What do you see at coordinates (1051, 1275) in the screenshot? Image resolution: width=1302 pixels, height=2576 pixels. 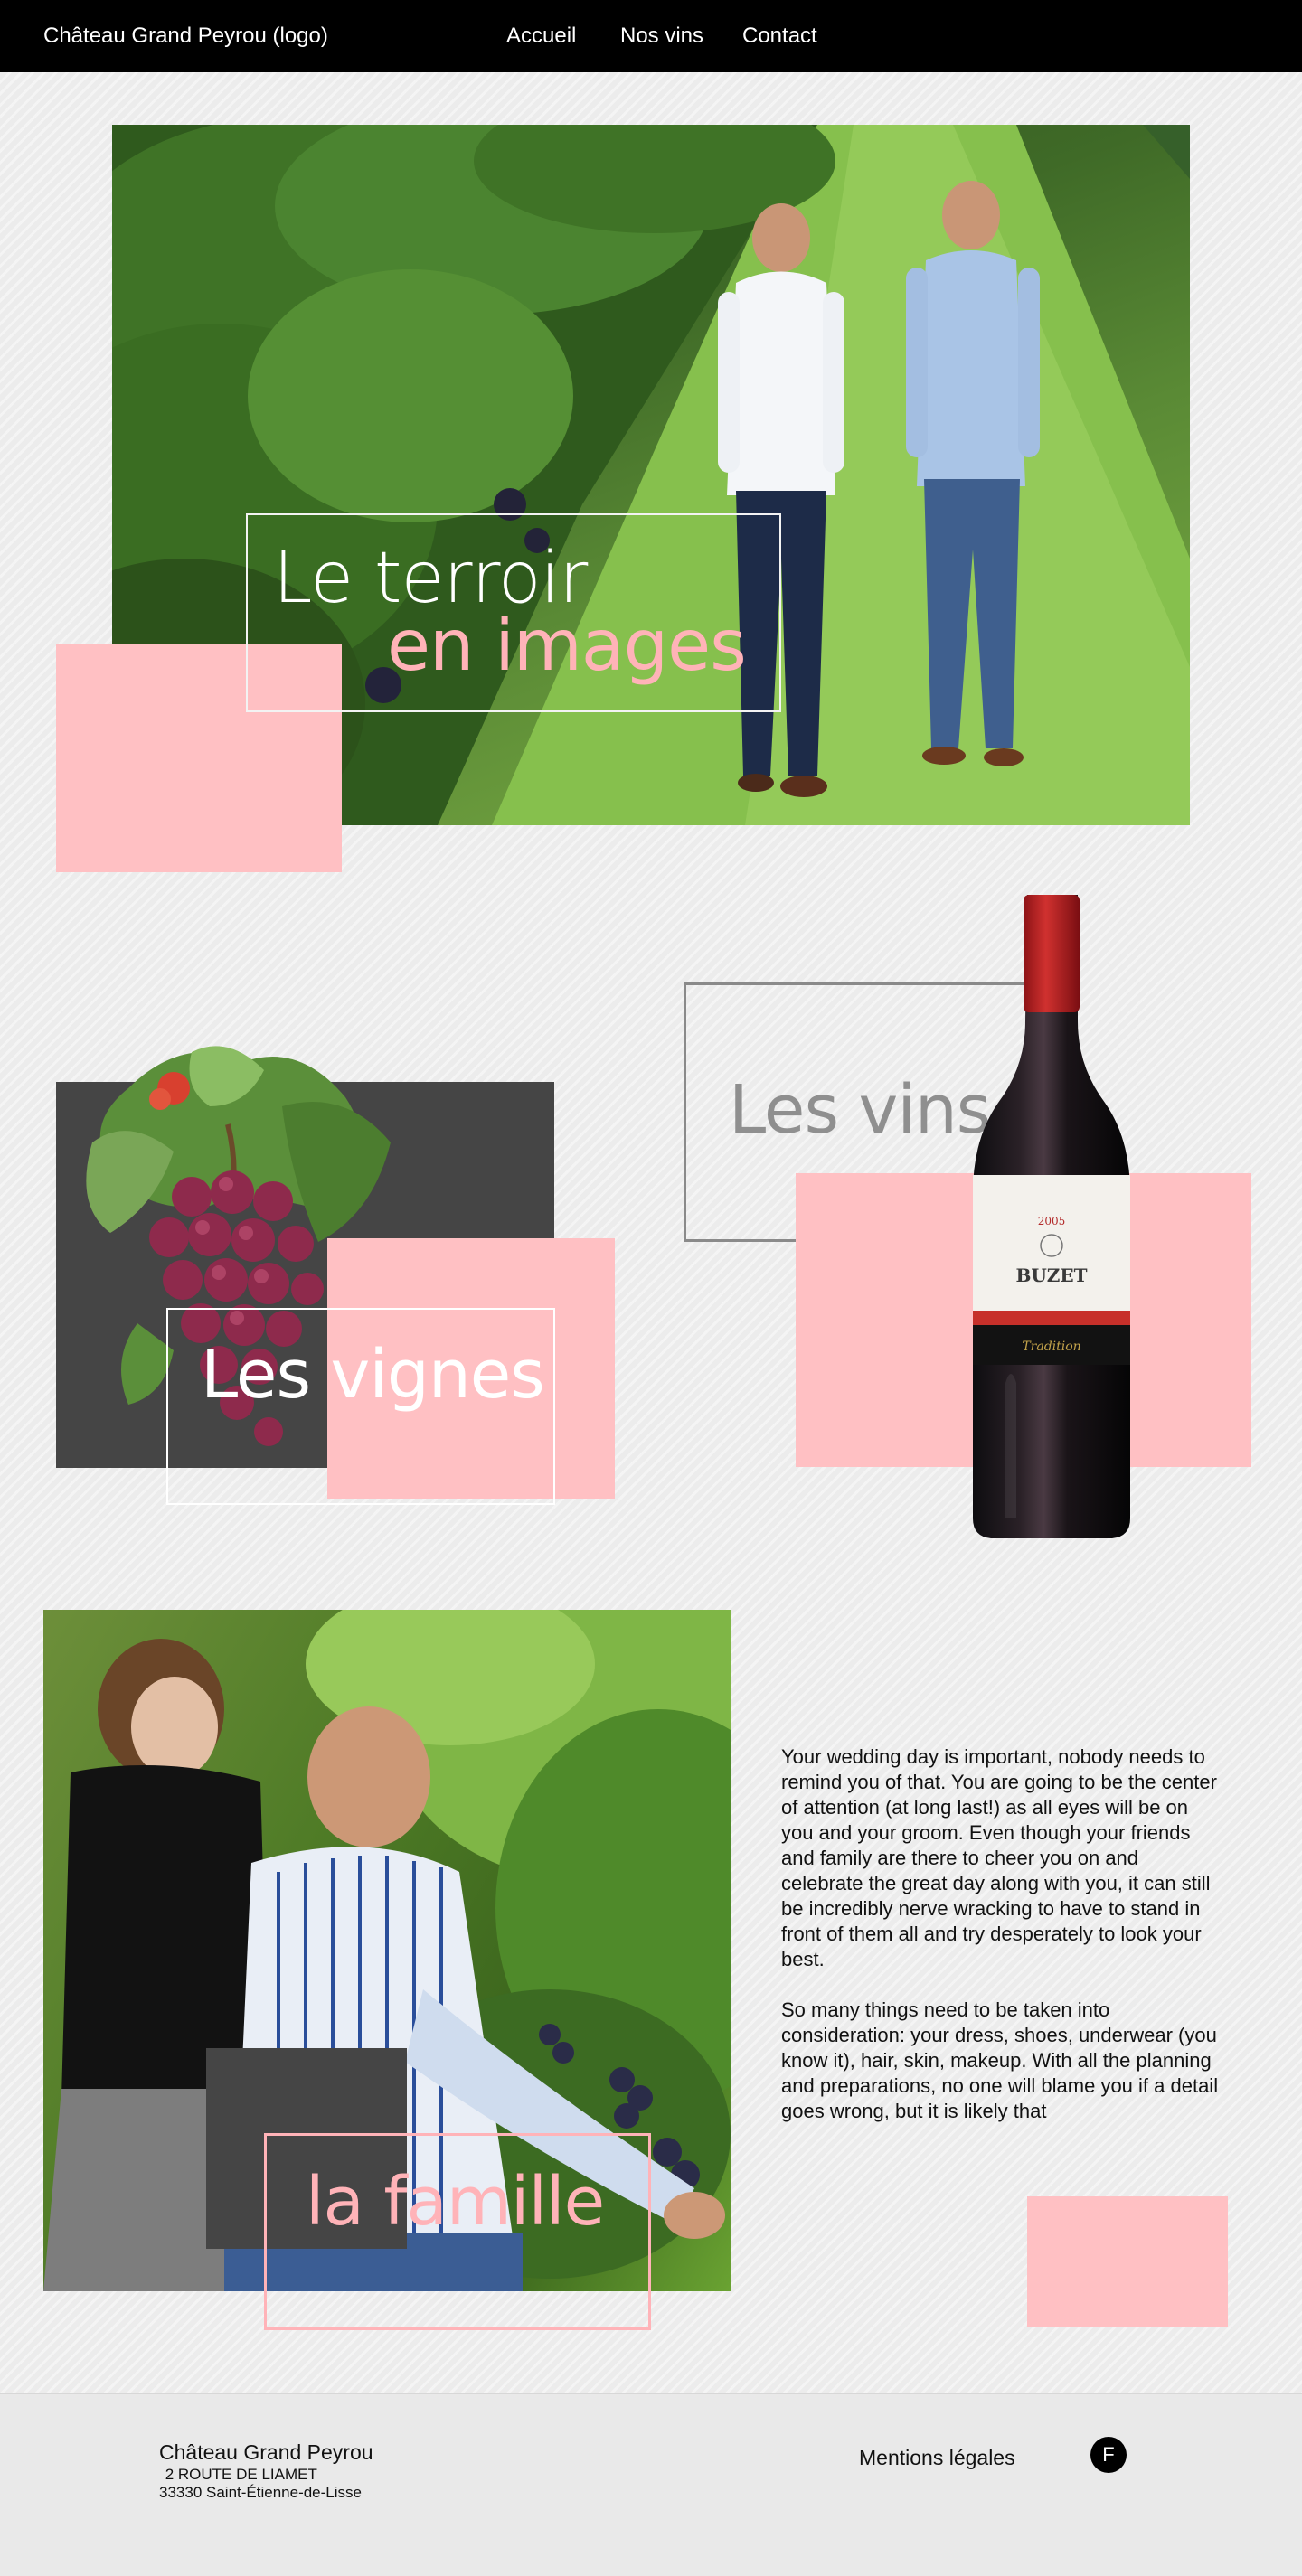 I see `bottle-brand: BUZET` at bounding box center [1051, 1275].